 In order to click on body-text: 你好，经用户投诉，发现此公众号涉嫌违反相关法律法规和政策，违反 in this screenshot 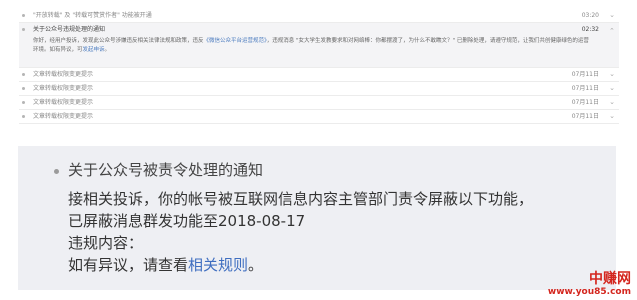, I will do `click(118, 41)`.